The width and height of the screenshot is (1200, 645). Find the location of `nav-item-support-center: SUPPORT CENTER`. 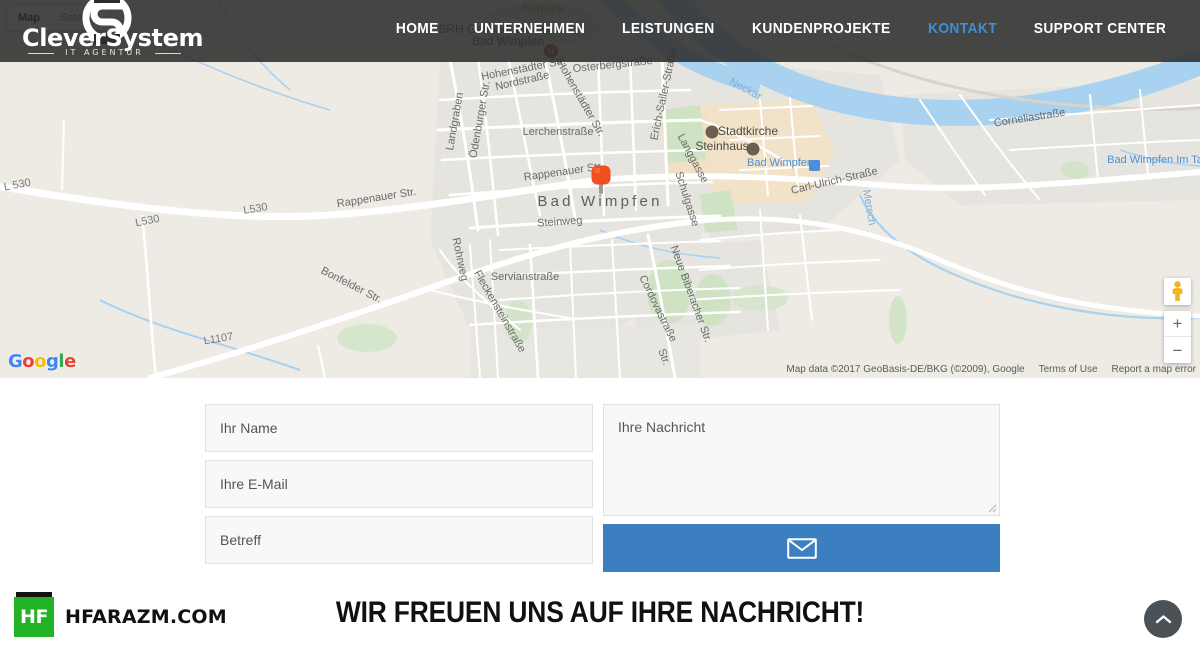

nav-item-support-center: SUPPORT CENTER is located at coordinates (1100, 28).